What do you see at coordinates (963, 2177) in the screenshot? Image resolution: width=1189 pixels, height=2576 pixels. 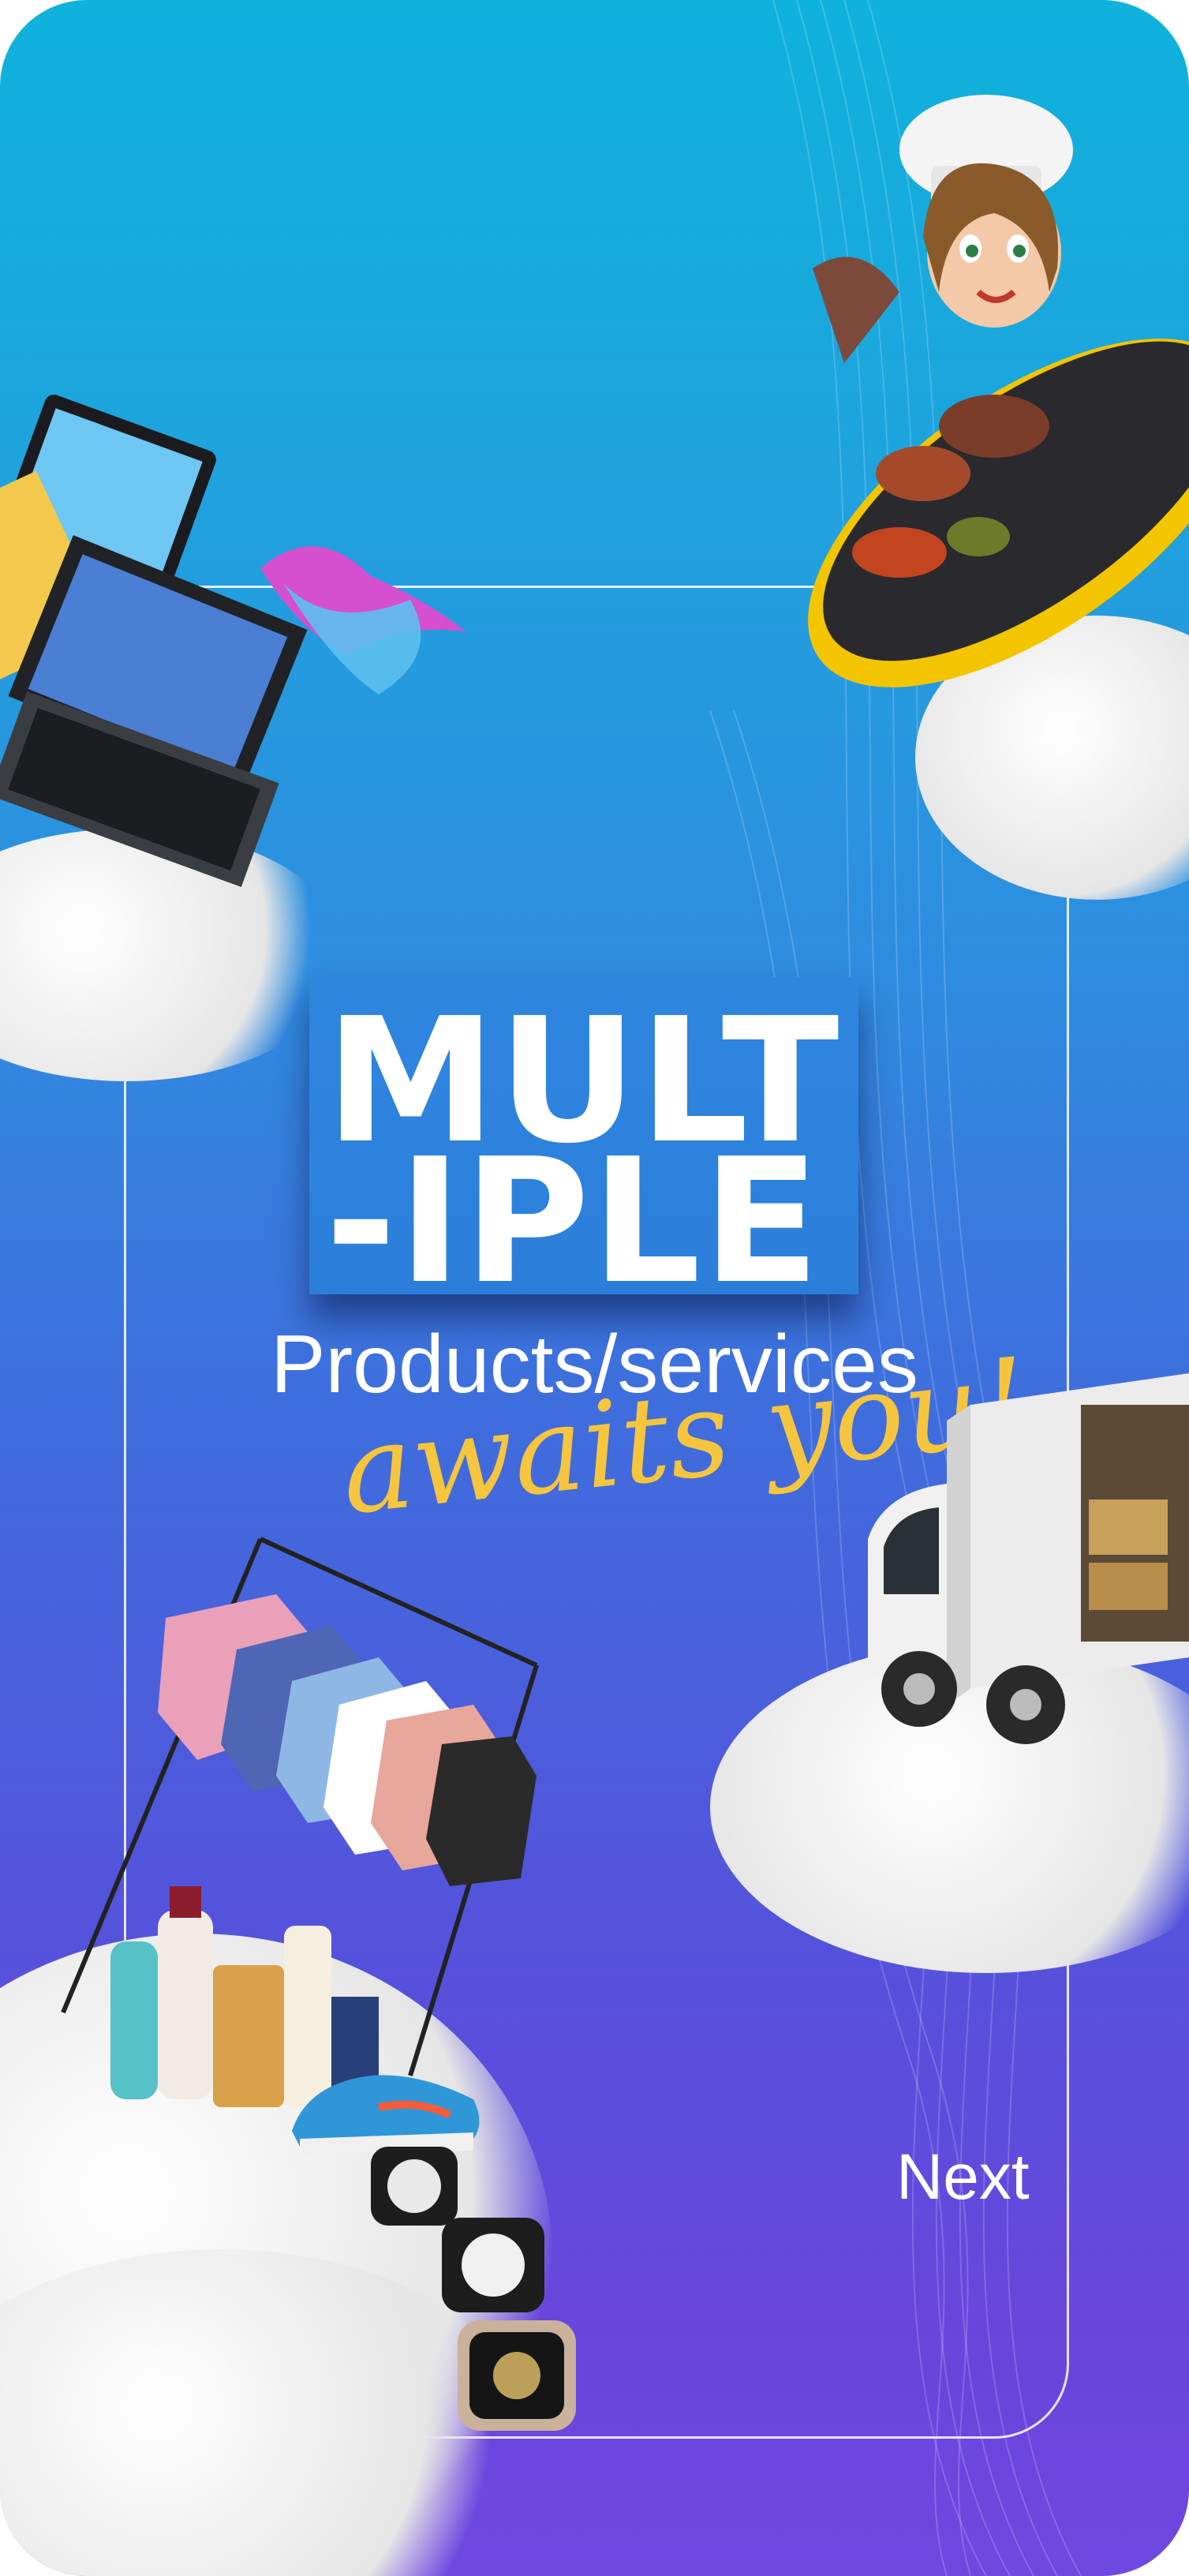 I see `next-button: Next` at bounding box center [963, 2177].